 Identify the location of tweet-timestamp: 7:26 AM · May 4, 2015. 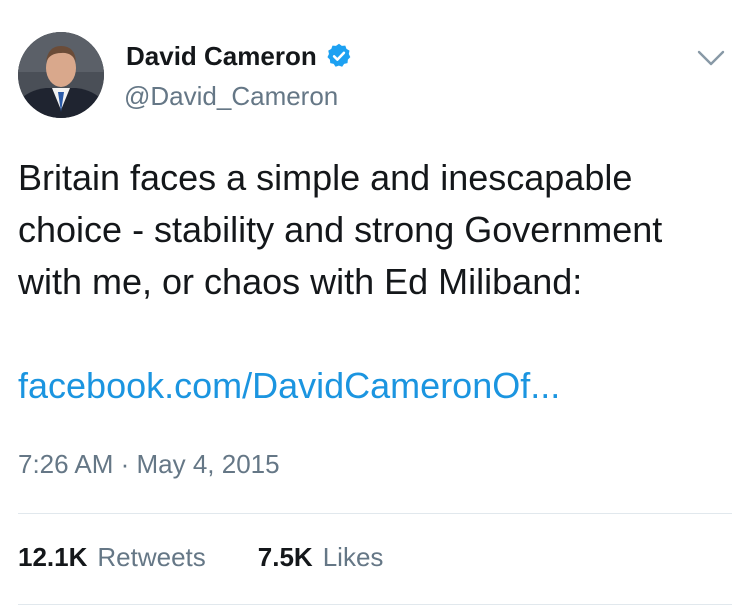
(149, 464).